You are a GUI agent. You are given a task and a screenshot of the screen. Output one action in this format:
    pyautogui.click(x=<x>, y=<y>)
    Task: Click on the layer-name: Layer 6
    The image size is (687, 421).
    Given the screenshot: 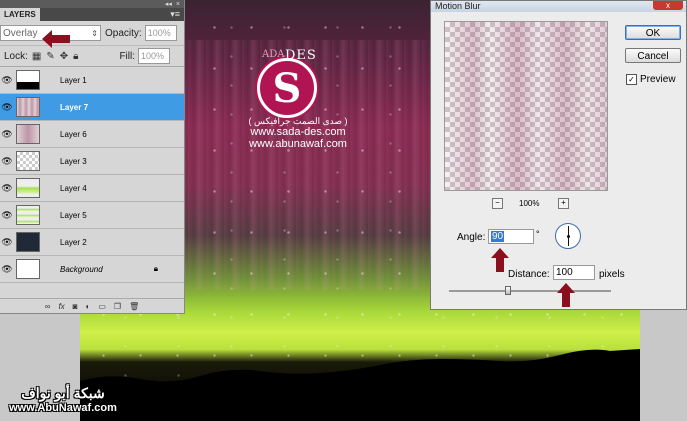 What is the action you would take?
    pyautogui.click(x=73, y=134)
    